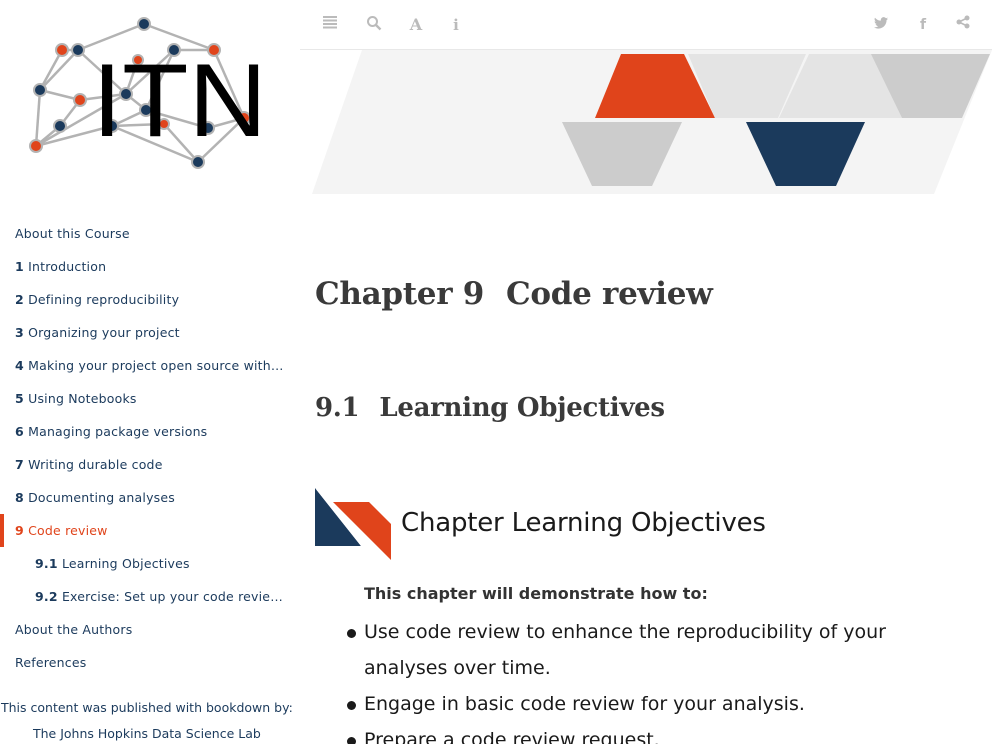 The image size is (992, 744). What do you see at coordinates (125, 563) in the screenshot?
I see `toc-item-label: Learning Objectives` at bounding box center [125, 563].